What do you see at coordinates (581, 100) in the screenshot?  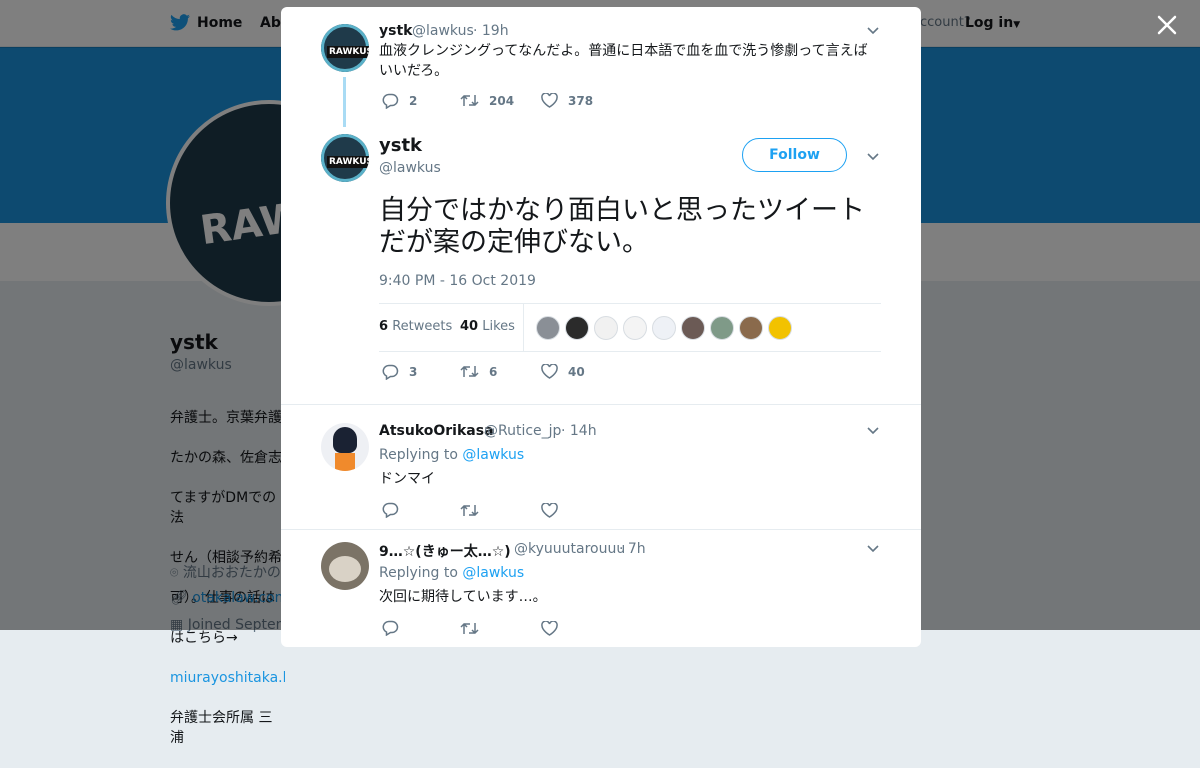 I see `like-count: 378` at bounding box center [581, 100].